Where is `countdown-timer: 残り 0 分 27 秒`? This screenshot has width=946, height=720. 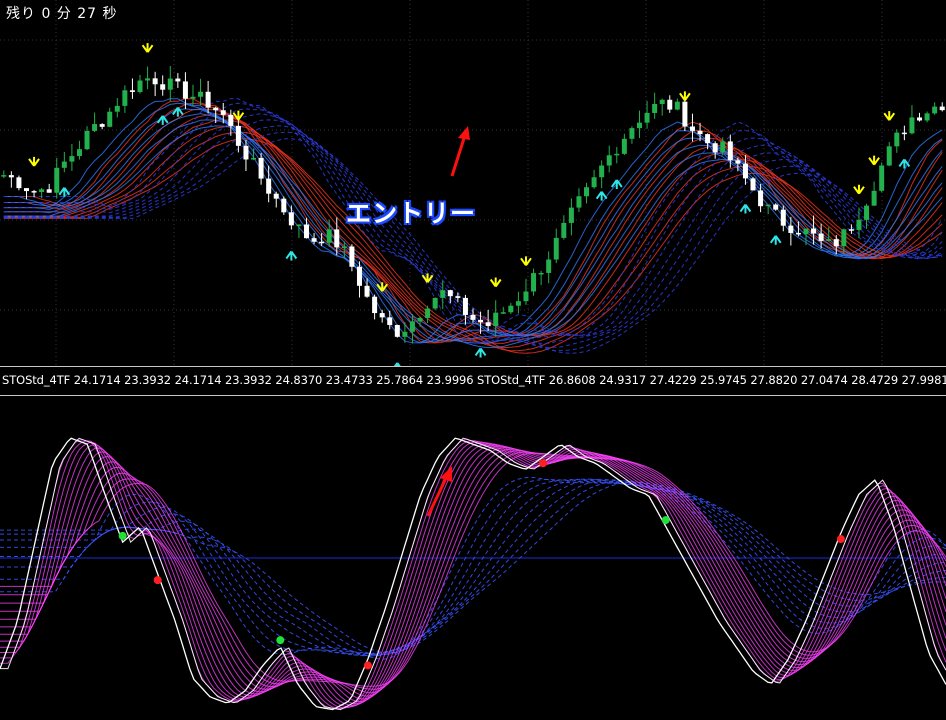 countdown-timer: 残り 0 分 27 秒 is located at coordinates (62, 14).